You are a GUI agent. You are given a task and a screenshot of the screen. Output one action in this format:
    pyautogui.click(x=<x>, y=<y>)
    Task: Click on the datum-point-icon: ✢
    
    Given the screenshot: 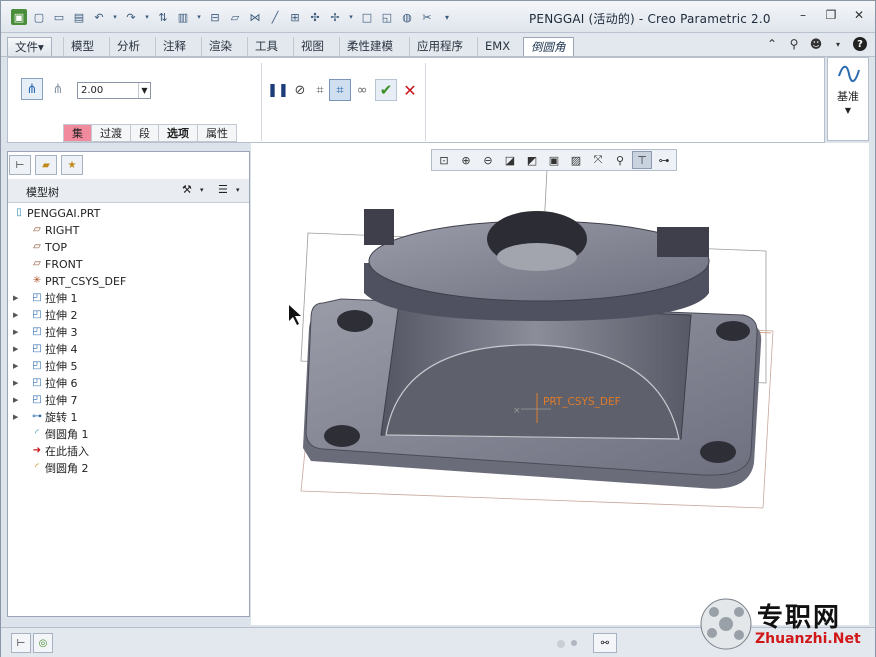 What is the action you would take?
    pyautogui.click(x=335, y=17)
    